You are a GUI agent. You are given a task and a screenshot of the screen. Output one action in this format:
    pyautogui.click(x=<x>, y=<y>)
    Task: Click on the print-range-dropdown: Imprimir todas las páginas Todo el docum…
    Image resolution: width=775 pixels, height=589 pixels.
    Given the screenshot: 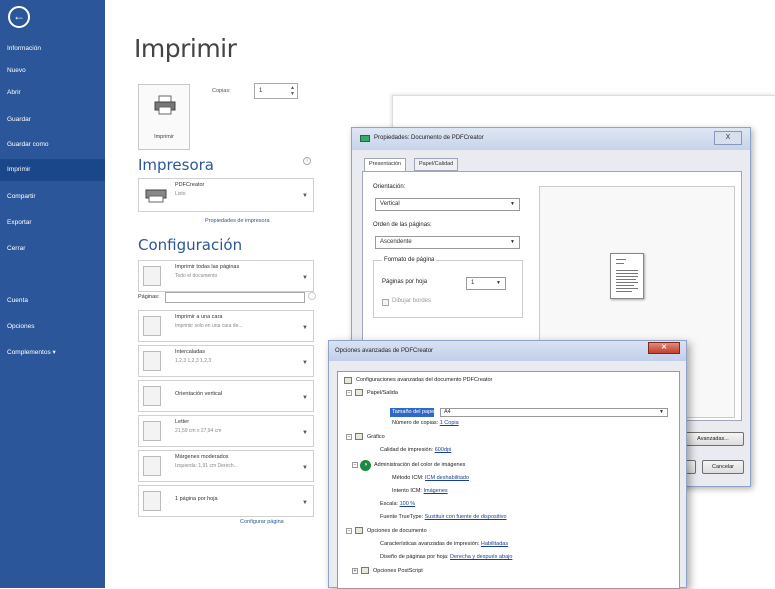 What is the action you would take?
    pyautogui.click(x=226, y=276)
    